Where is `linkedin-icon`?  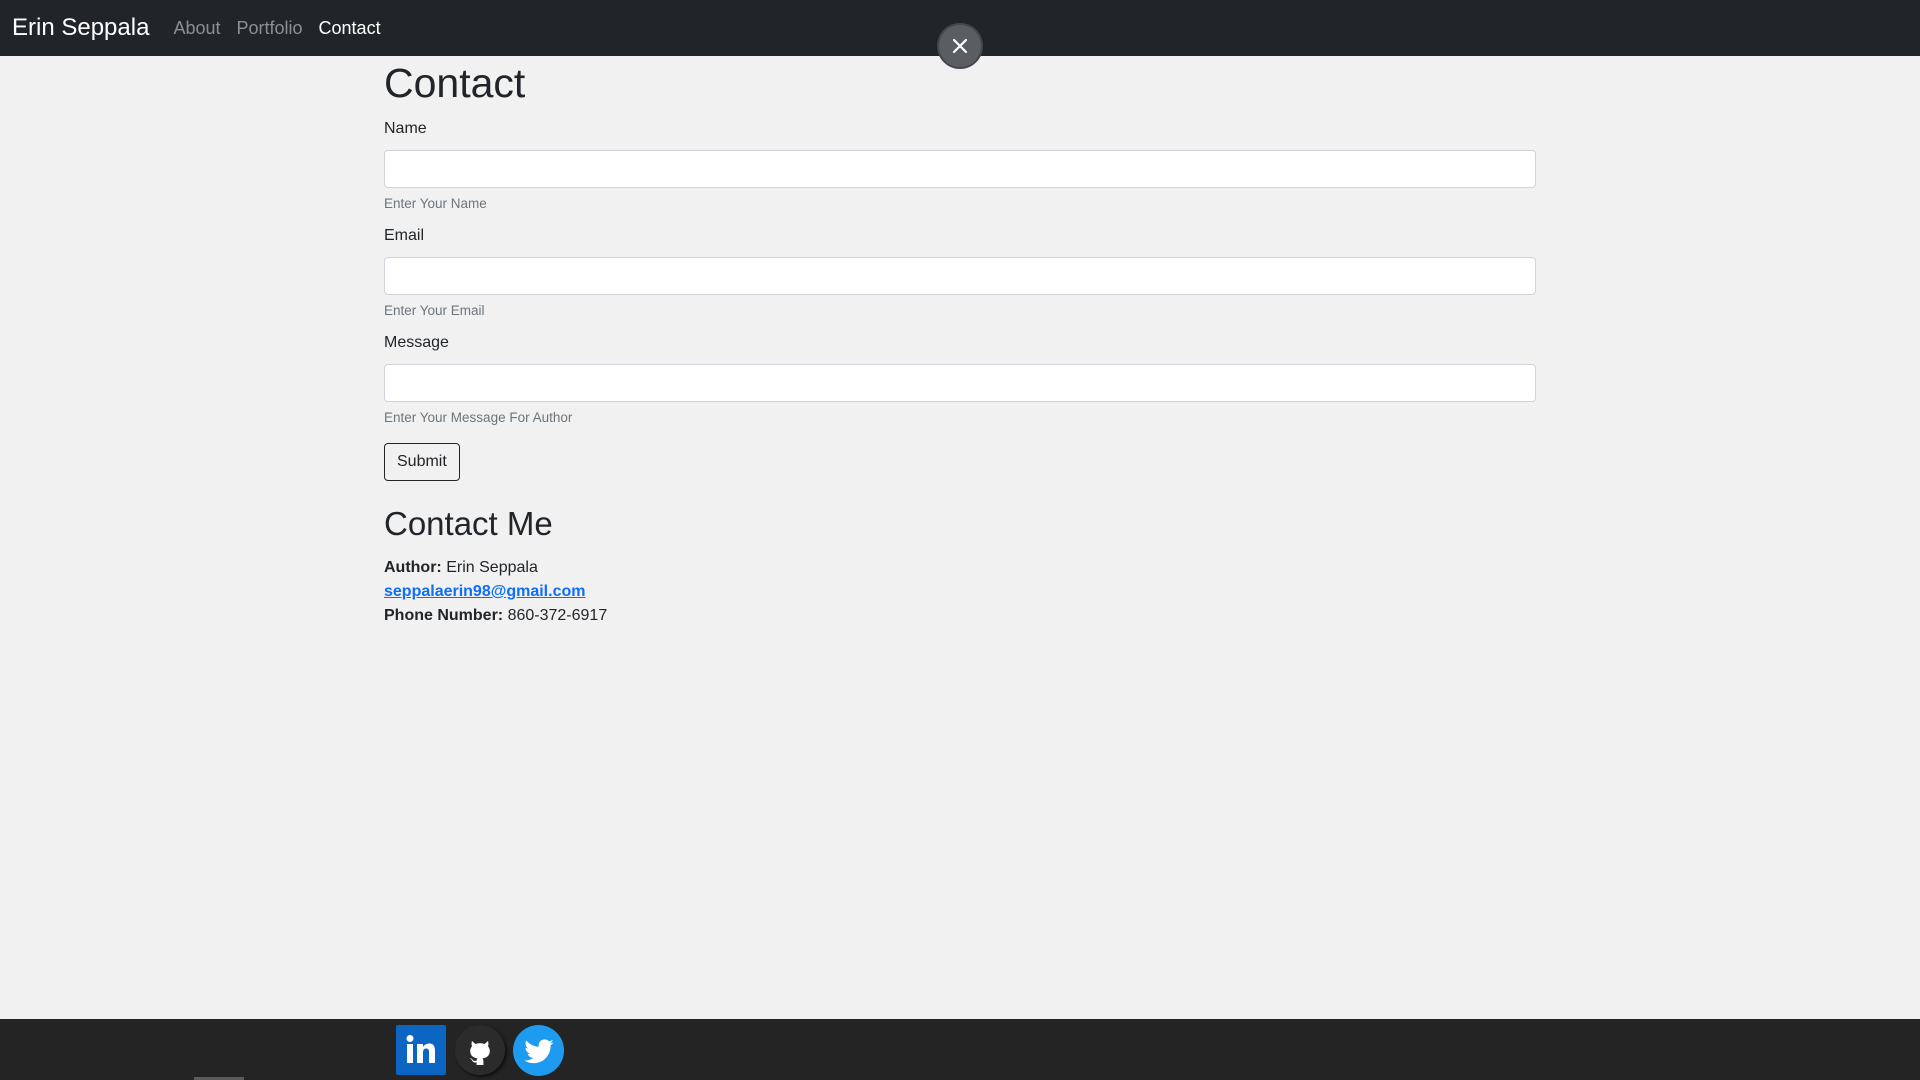
linkedin-icon is located at coordinates (420, 1049).